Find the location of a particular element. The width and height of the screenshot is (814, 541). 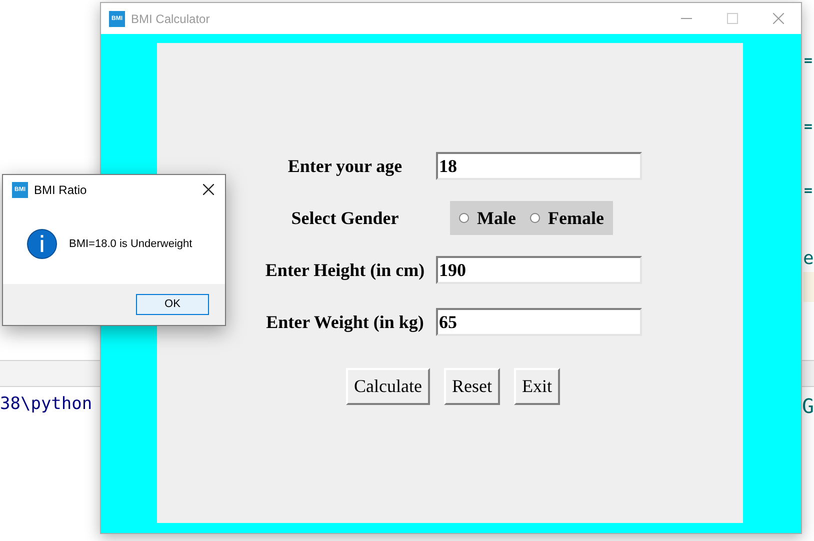

maximize-icon is located at coordinates (732, 18).